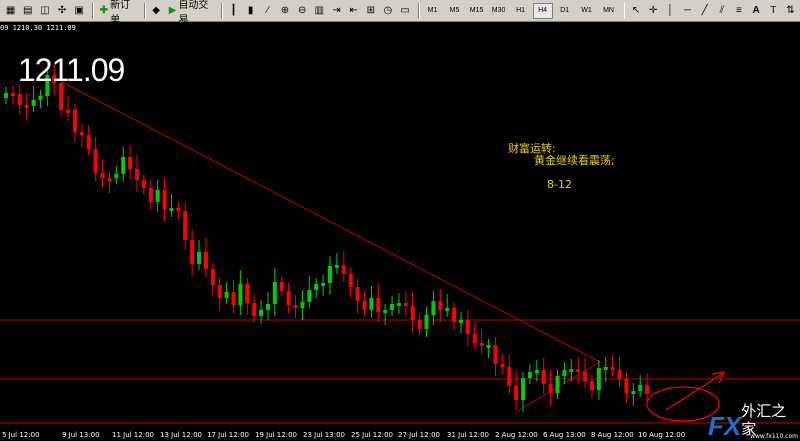 The image size is (800, 441). What do you see at coordinates (609, 11) in the screenshot?
I see `timeframe-mn: MN` at bounding box center [609, 11].